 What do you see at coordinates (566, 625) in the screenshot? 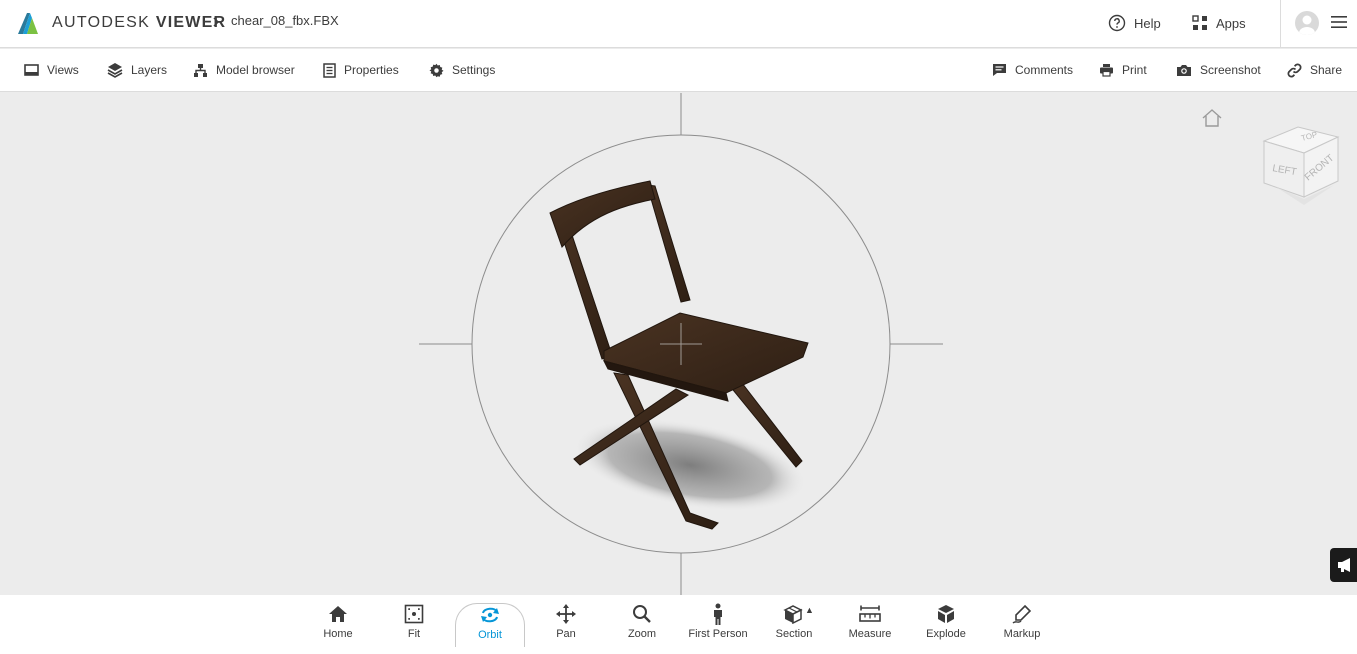
I see `tool-pan: Pan` at bounding box center [566, 625].